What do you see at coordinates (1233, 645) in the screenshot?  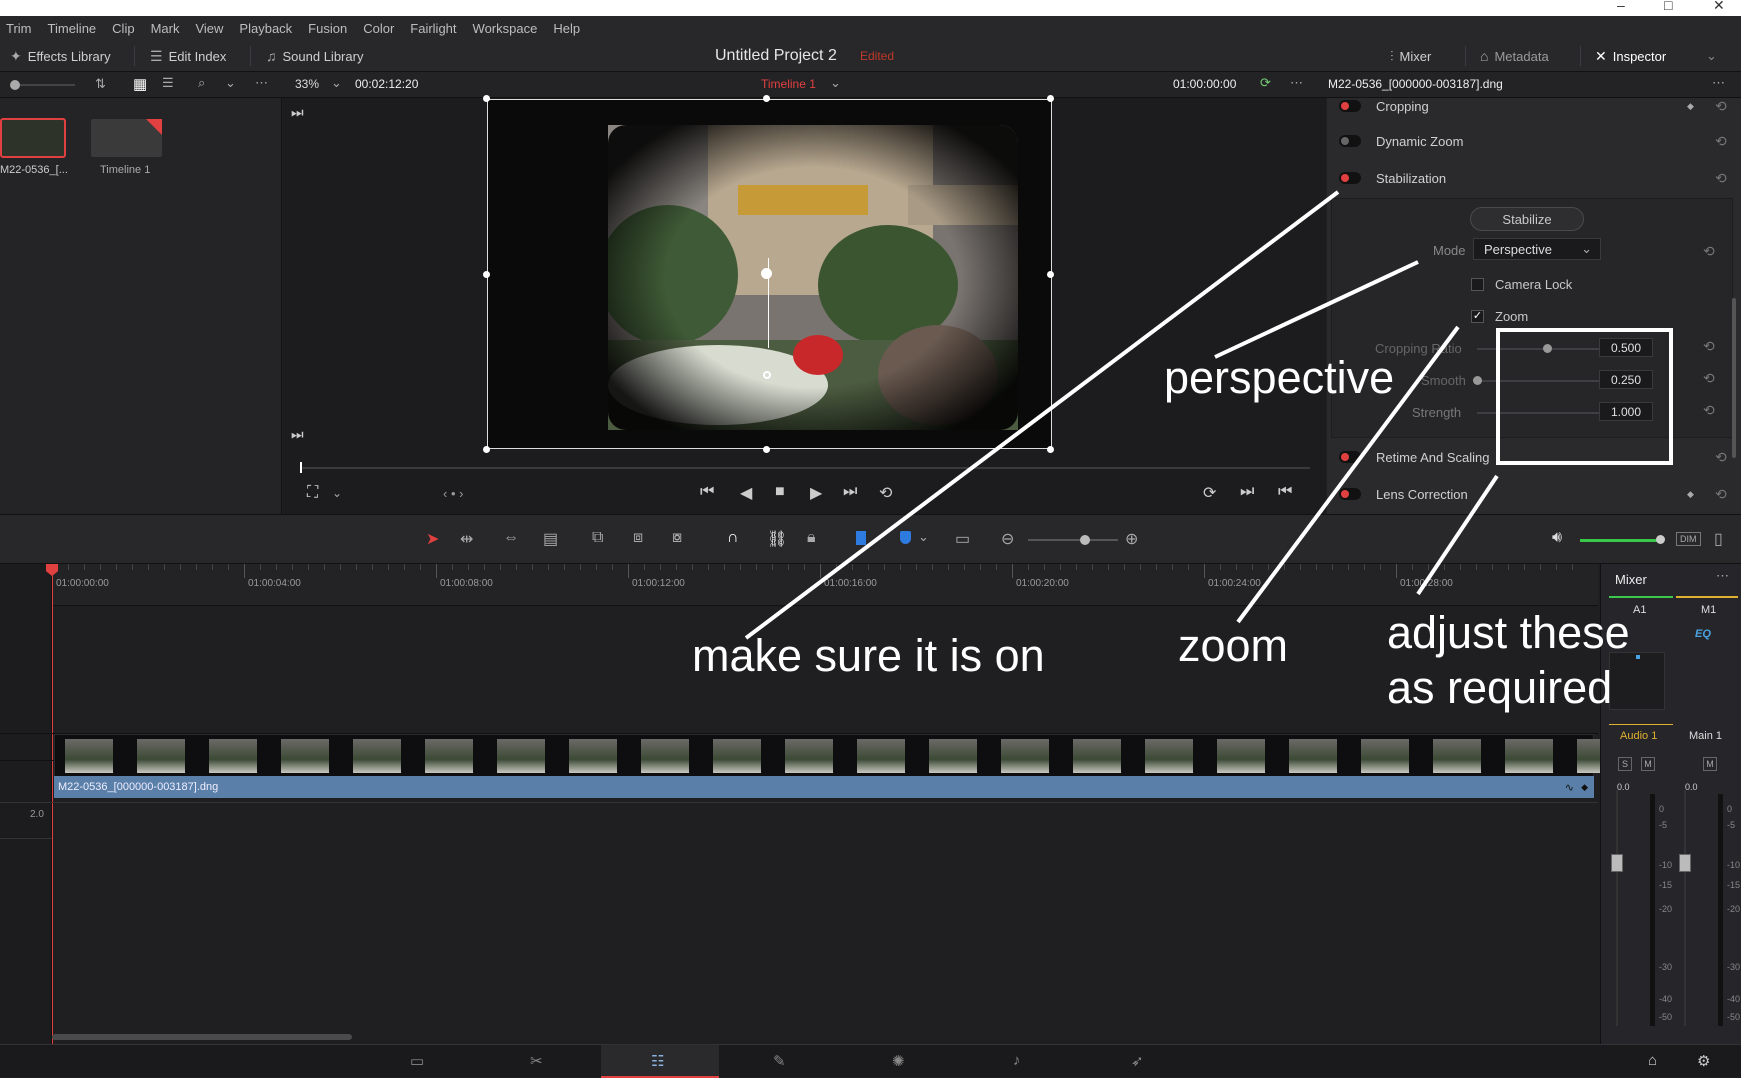 I see `annotation-zoom: zoom` at bounding box center [1233, 645].